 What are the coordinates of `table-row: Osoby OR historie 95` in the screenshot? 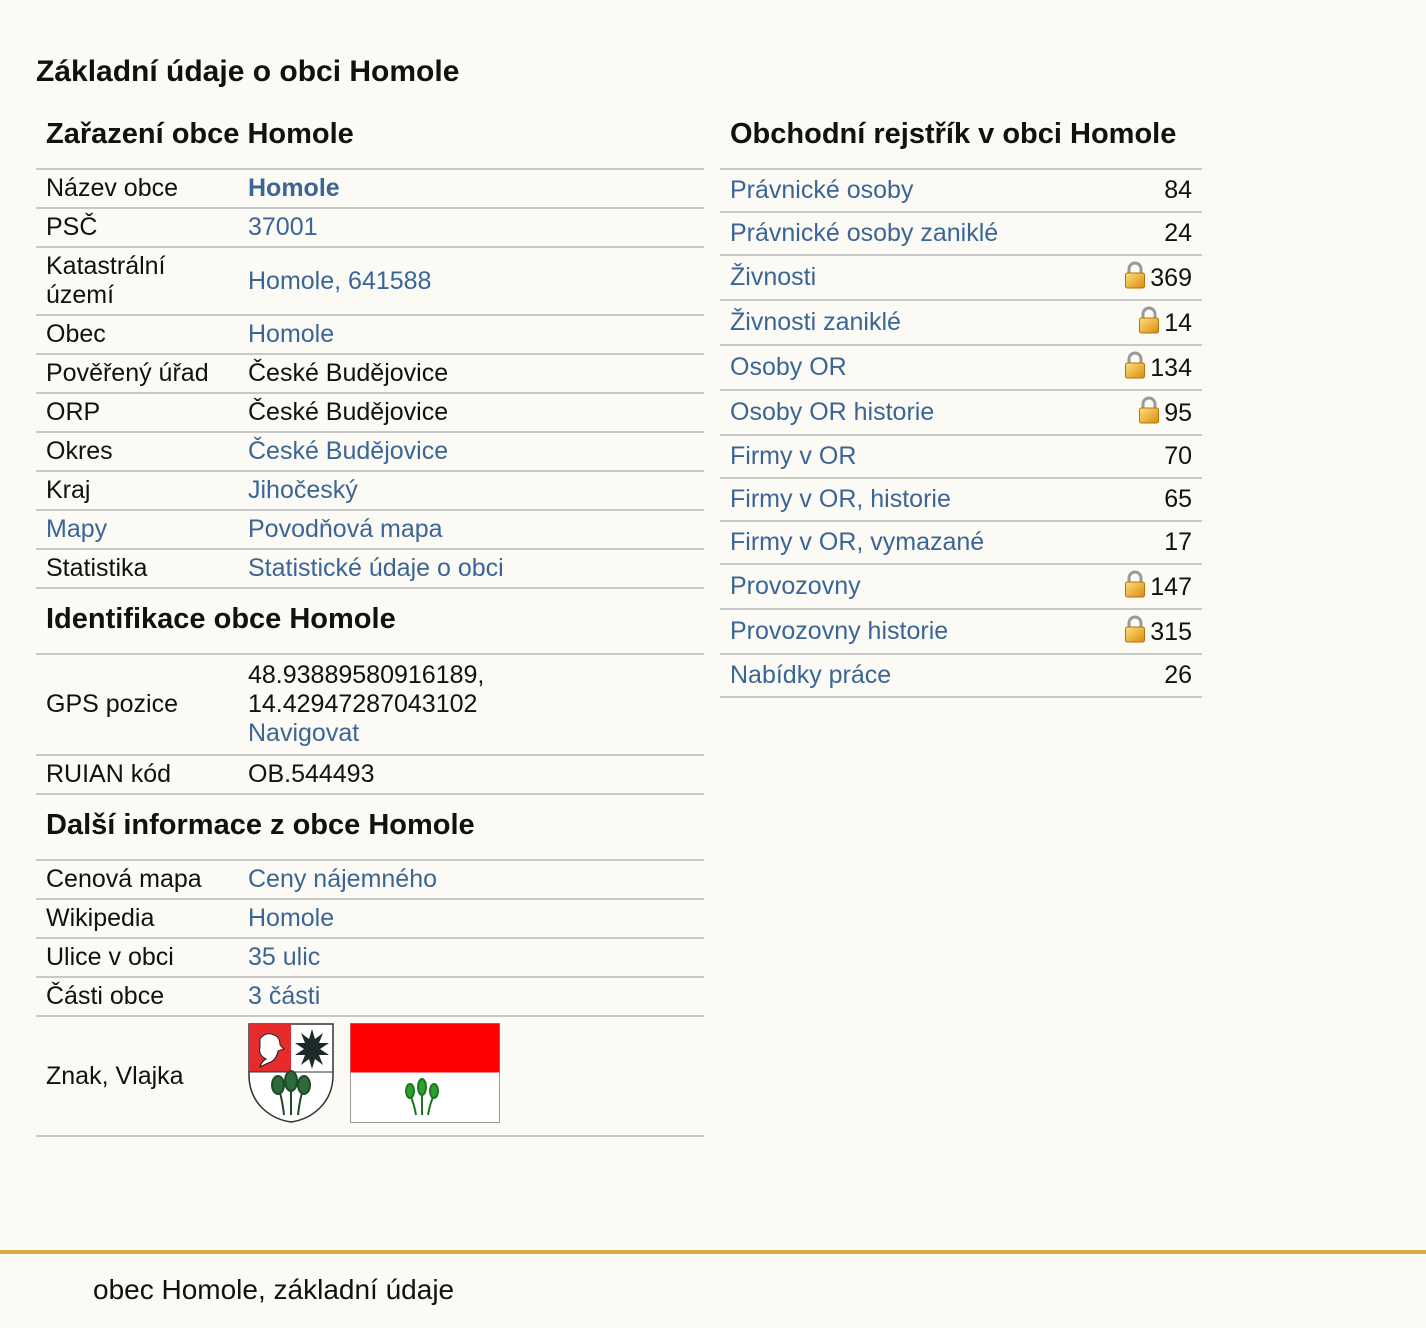 It's located at (961, 413).